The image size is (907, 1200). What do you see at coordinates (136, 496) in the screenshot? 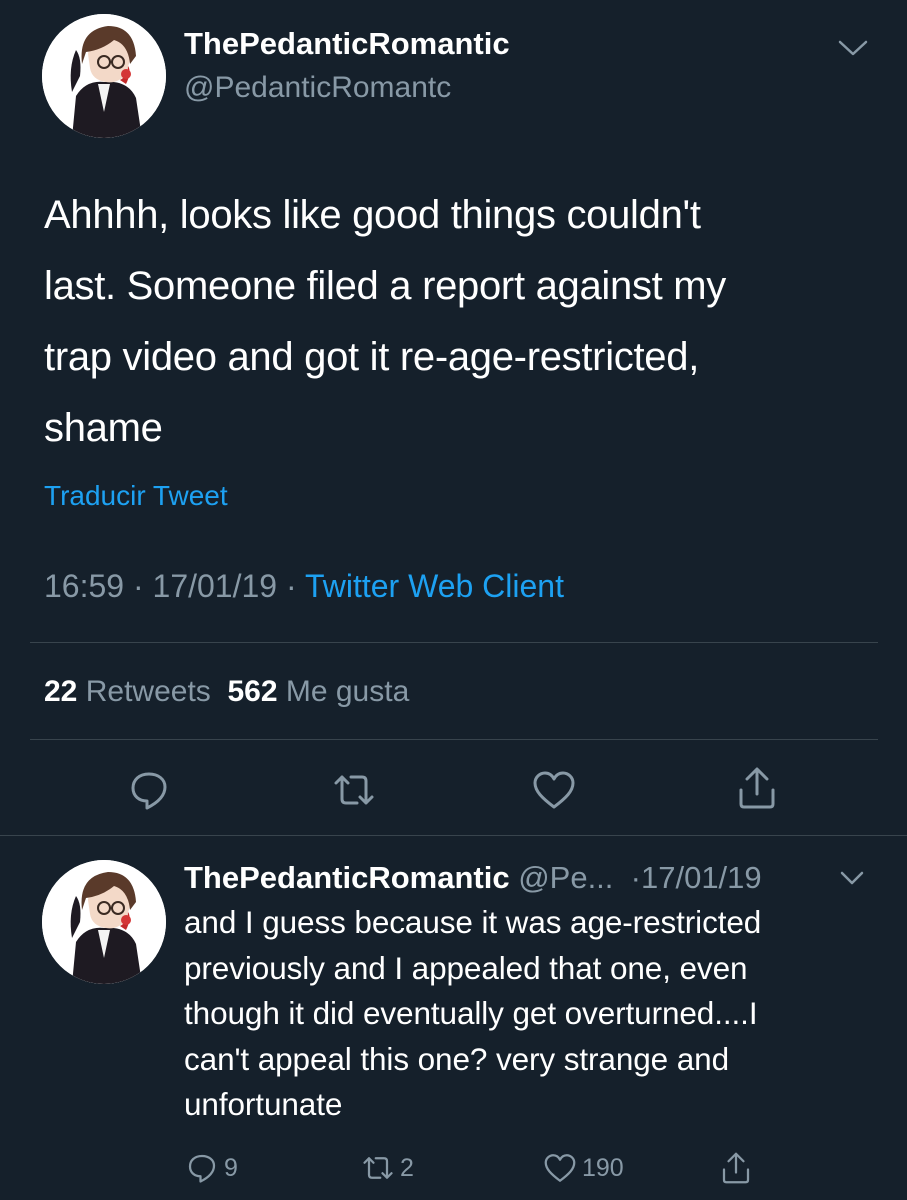
I see `translate-tweet-link: Traducir Tweet` at bounding box center [136, 496].